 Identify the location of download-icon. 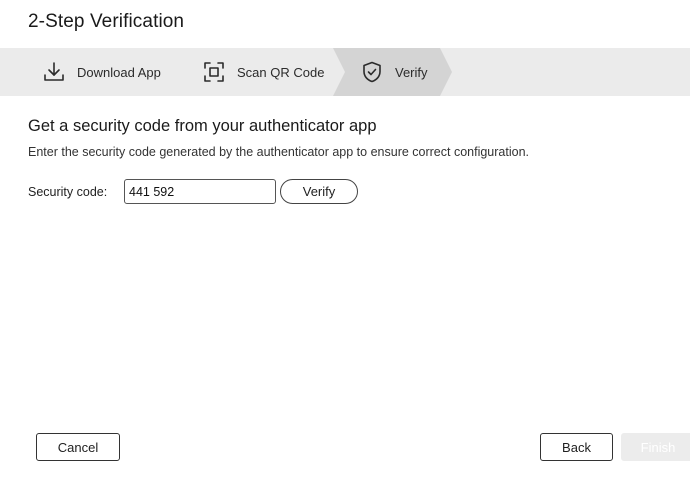
(54, 72).